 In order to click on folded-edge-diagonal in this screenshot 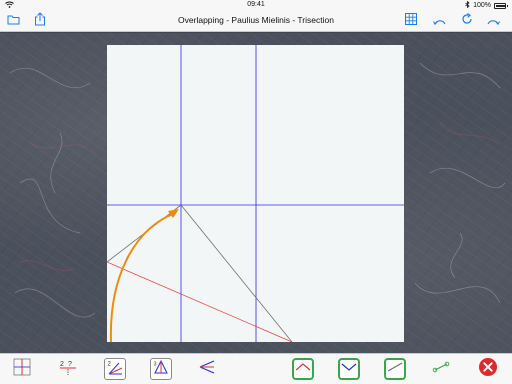, I will do `click(236, 273)`.